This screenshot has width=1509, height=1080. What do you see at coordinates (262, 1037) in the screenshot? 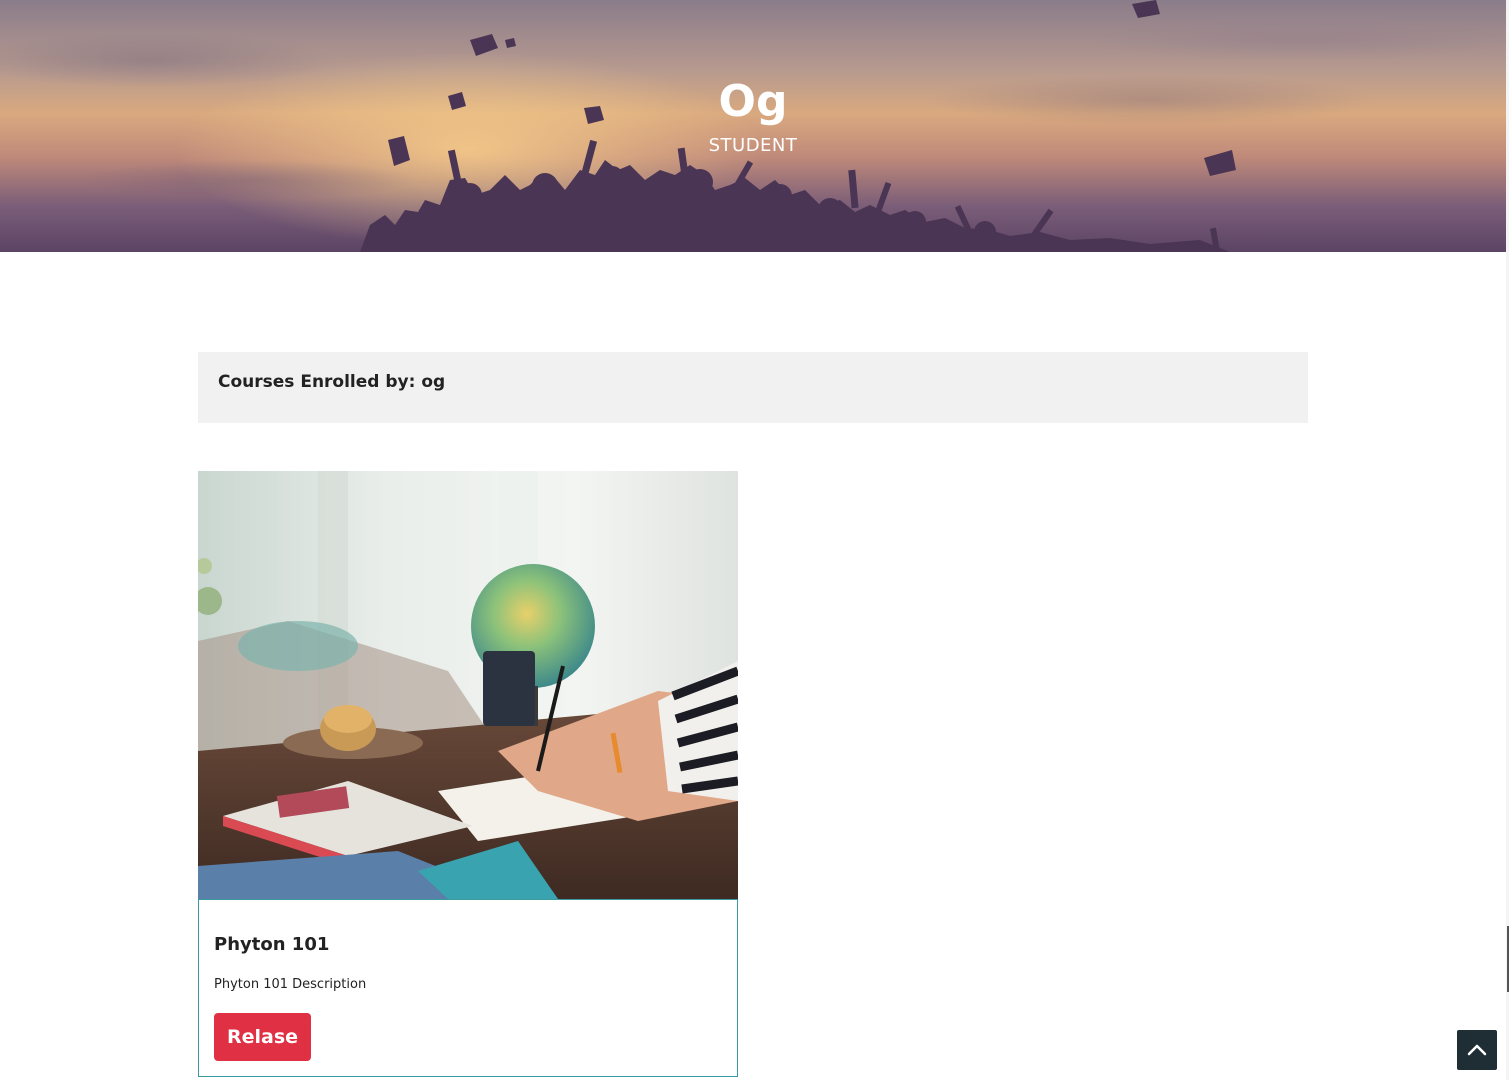
I see `release-course-button: Relase` at bounding box center [262, 1037].